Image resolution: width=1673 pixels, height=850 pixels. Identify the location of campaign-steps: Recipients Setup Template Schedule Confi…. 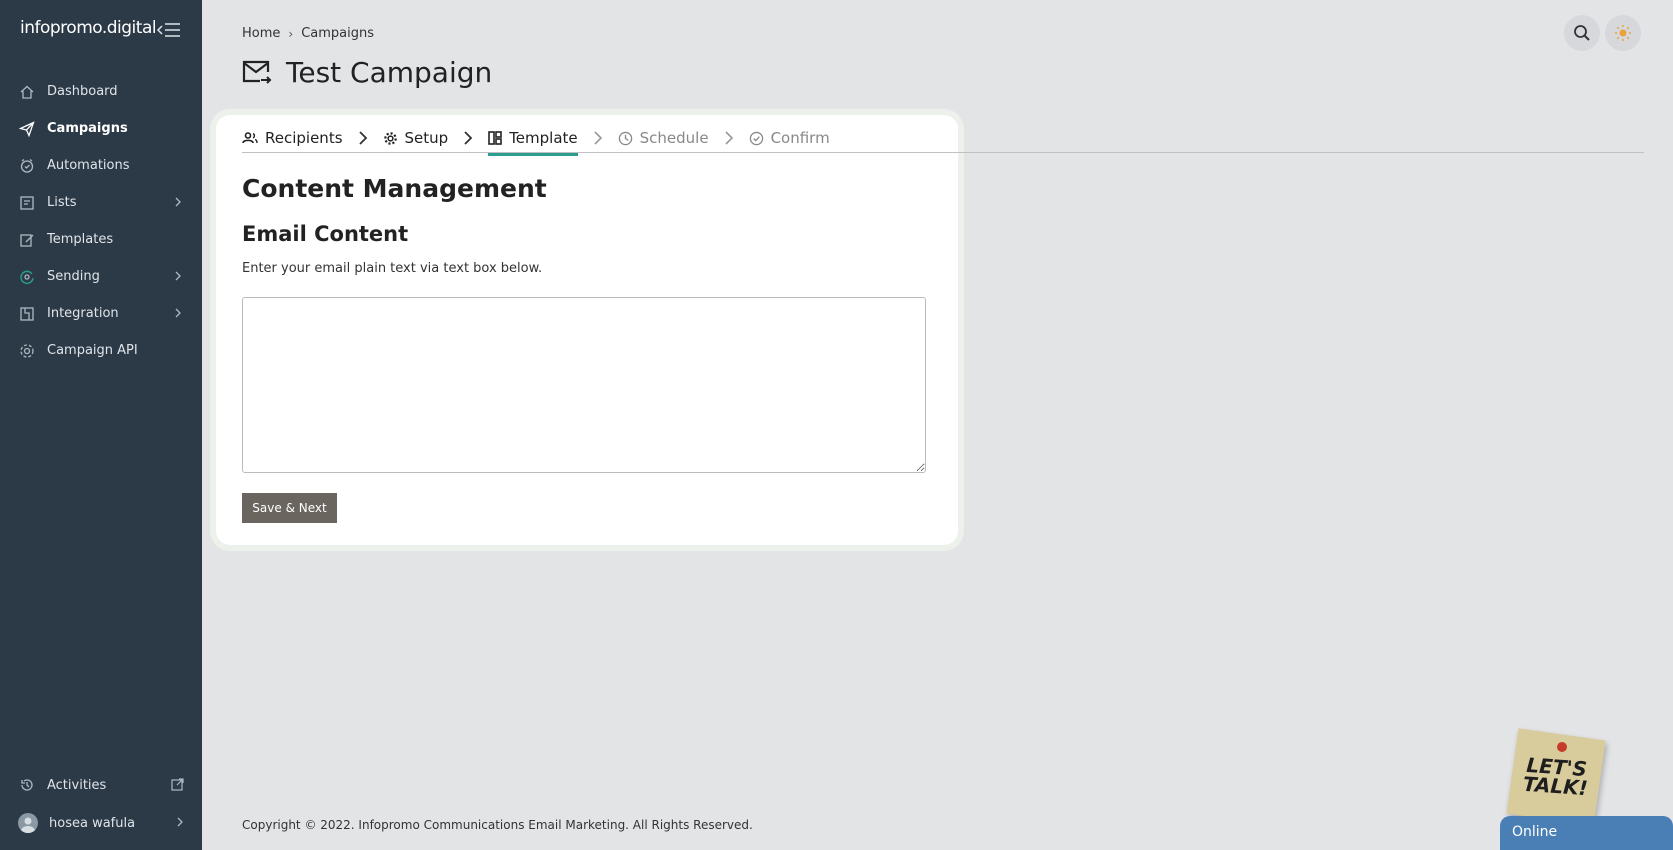
(536, 139).